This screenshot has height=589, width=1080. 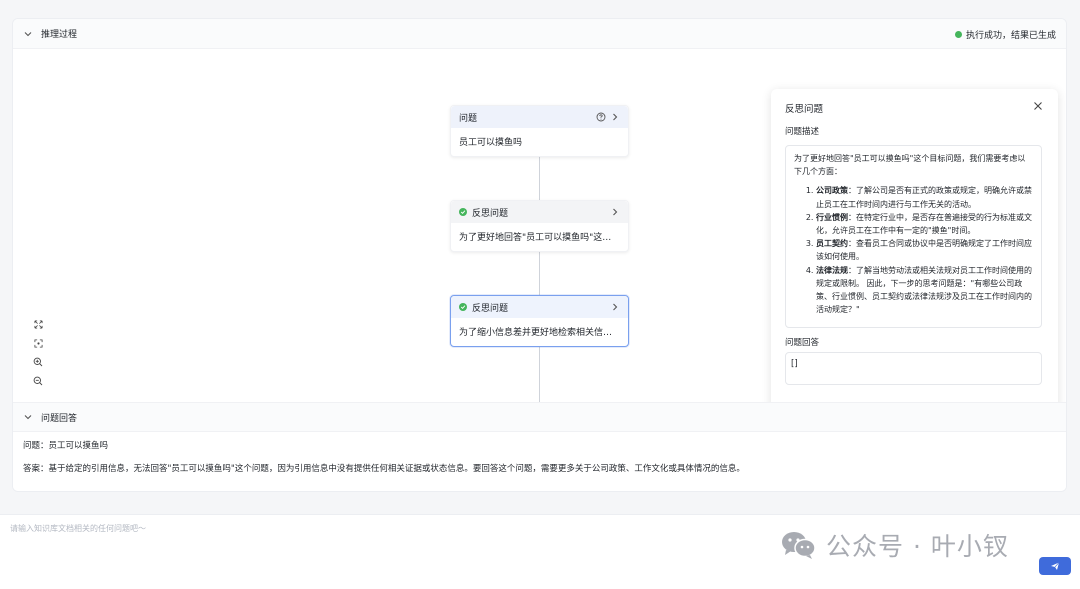 I want to click on chat-input-area: 请输入知识库文档相关的任何问题吧～ 公众号 · 叶小钗, so click(x=540, y=551).